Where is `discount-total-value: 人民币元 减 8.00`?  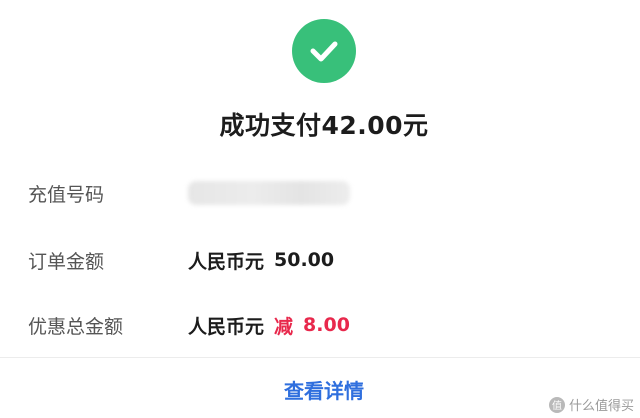 discount-total-value: 人民币元 减 8.00 is located at coordinates (269, 325).